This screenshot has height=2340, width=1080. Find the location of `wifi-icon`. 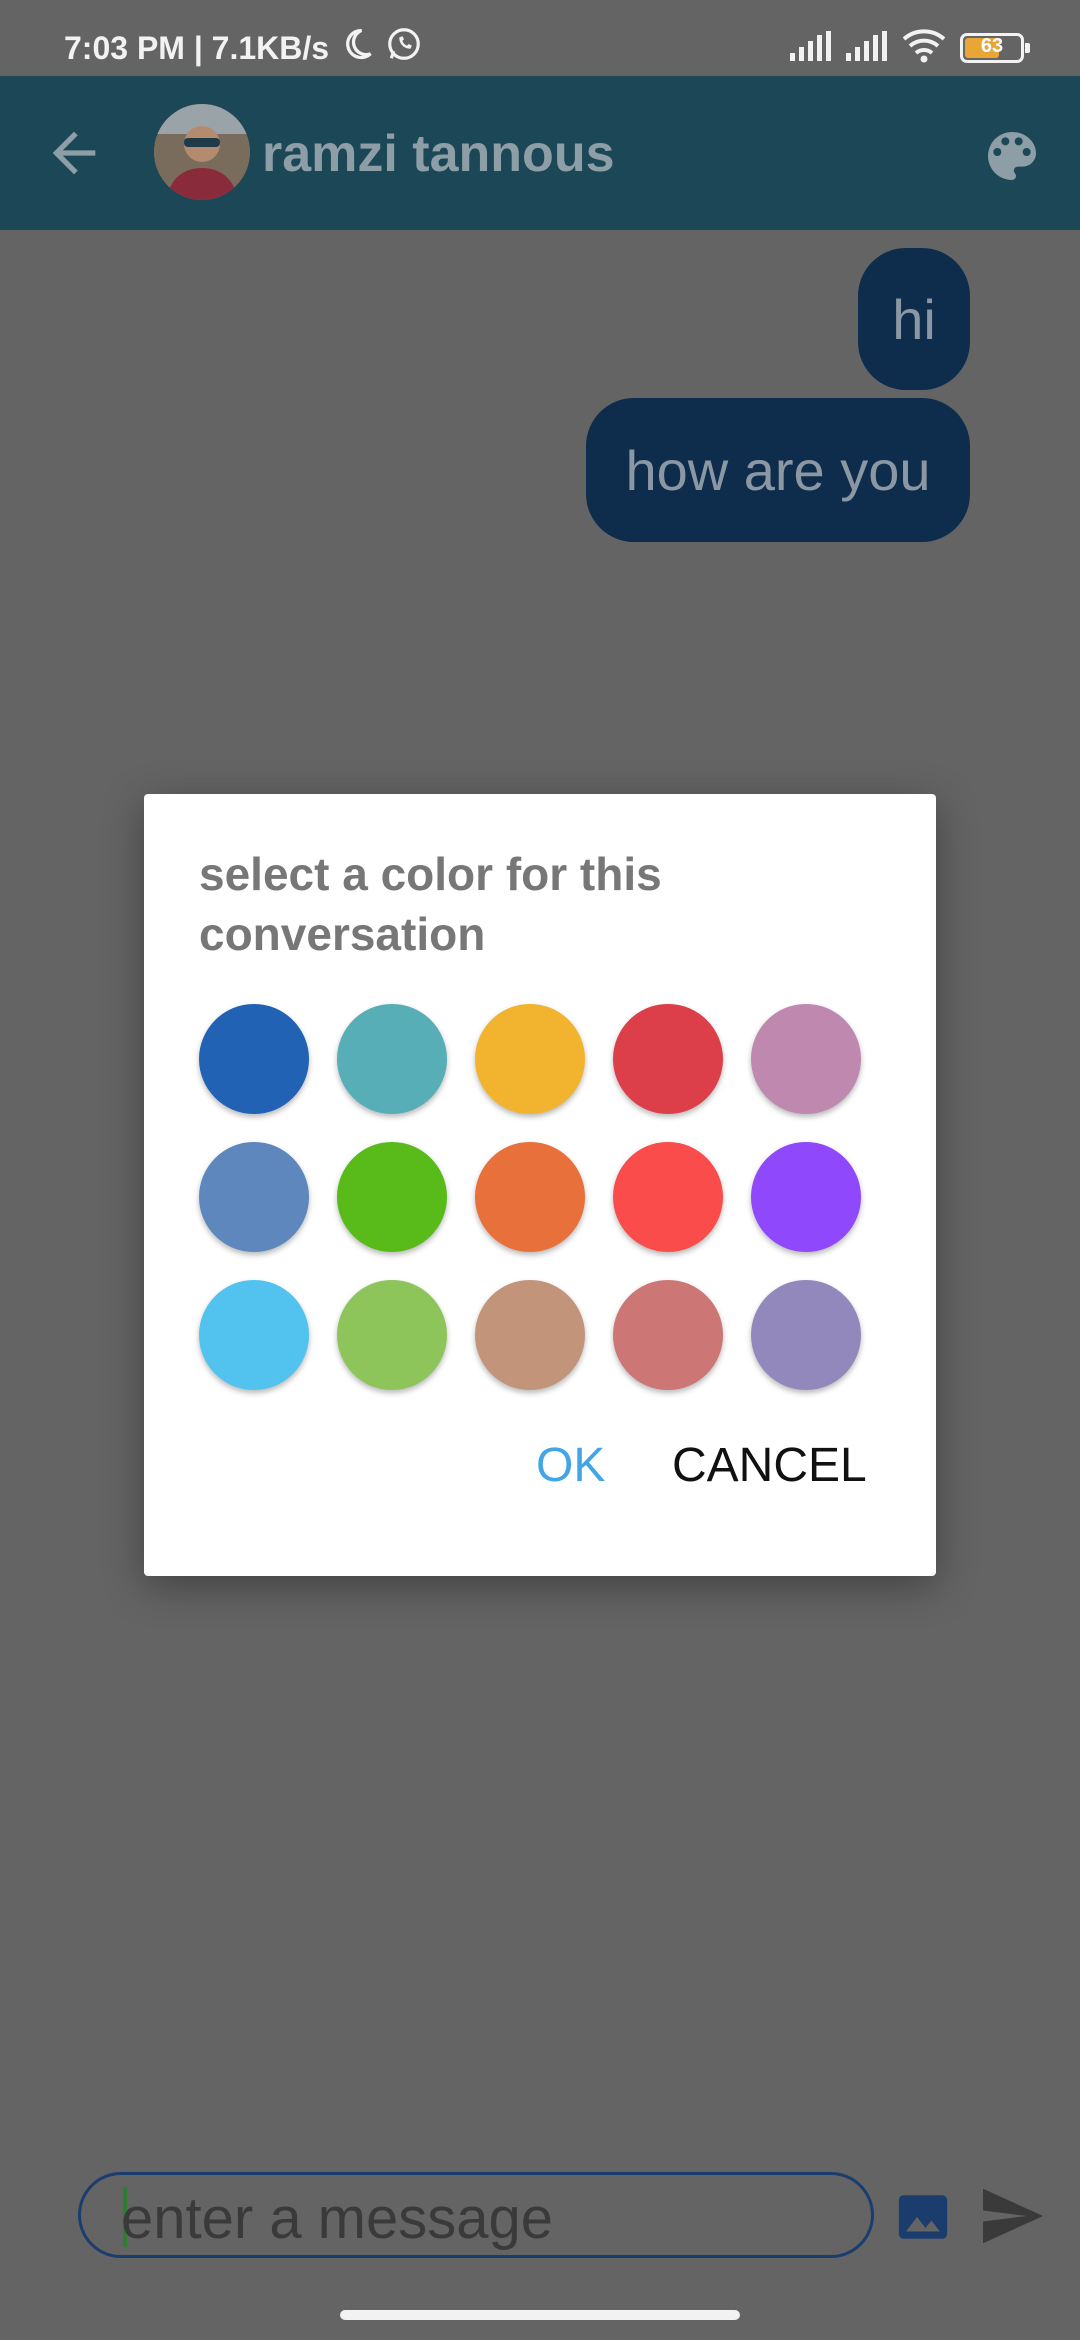

wifi-icon is located at coordinates (924, 48).